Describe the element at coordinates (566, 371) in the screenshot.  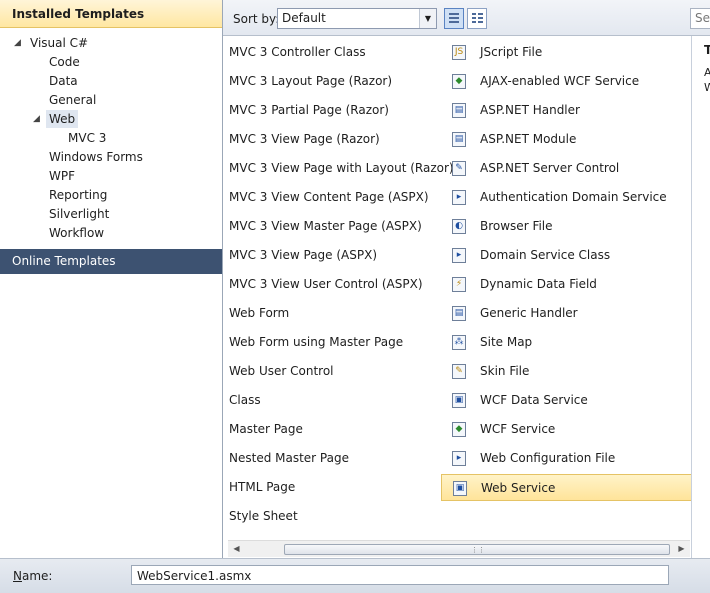
I see `template-item: ✎ Skin File` at that location.